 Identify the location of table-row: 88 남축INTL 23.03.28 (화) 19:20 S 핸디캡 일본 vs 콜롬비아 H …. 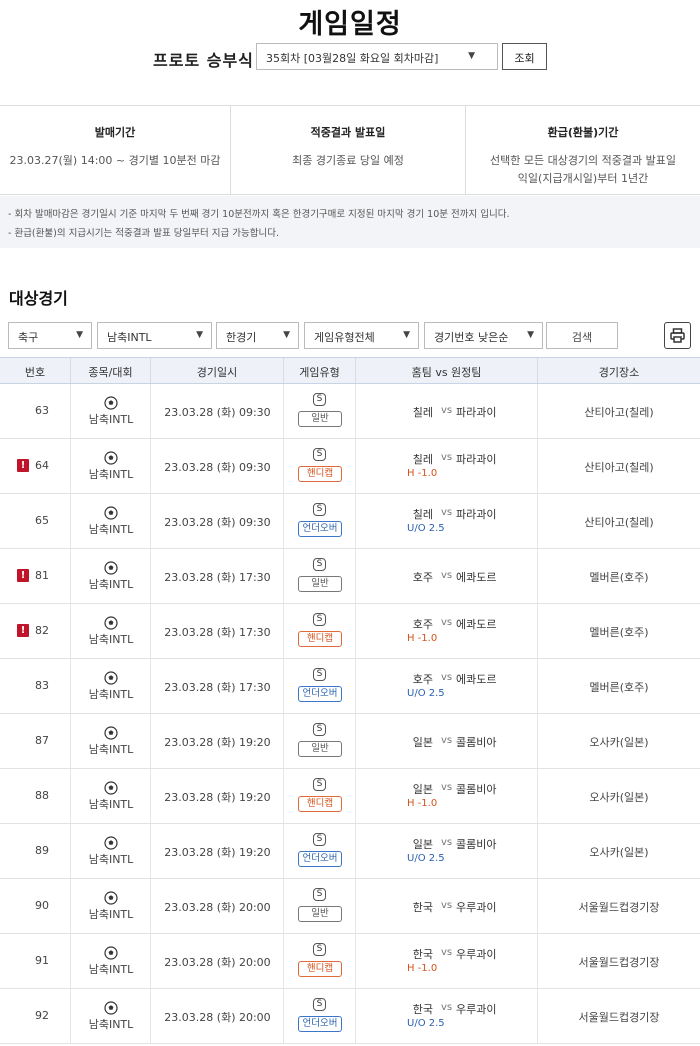
(350, 796).